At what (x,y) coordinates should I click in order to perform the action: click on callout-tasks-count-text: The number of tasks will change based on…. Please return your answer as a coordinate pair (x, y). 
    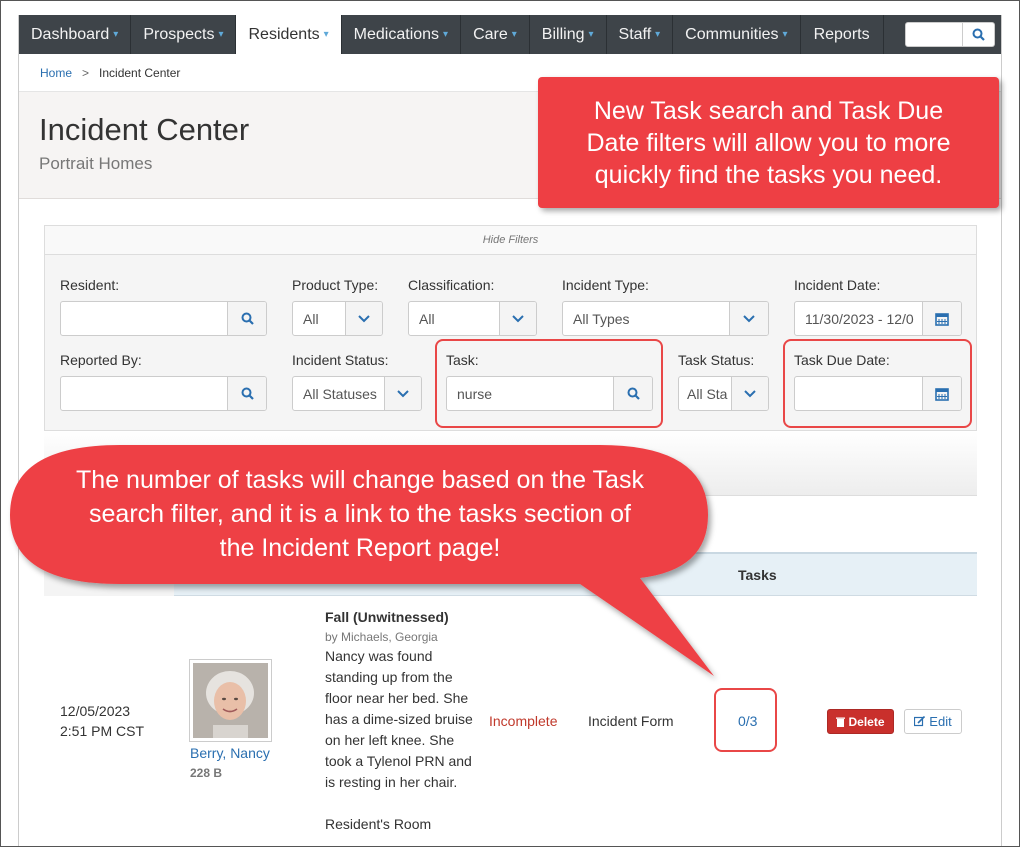
    Looking at the image, I should click on (360, 514).